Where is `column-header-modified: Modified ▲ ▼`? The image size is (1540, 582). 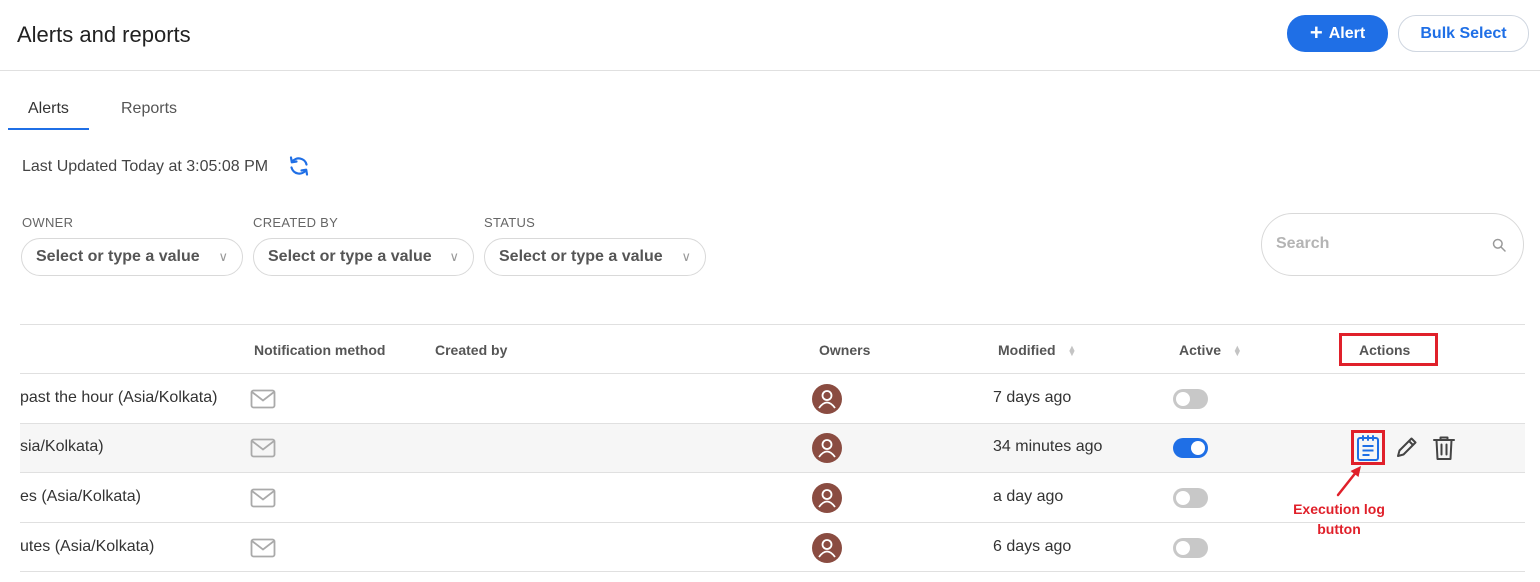 column-header-modified: Modified ▲ ▼ is located at coordinates (1037, 350).